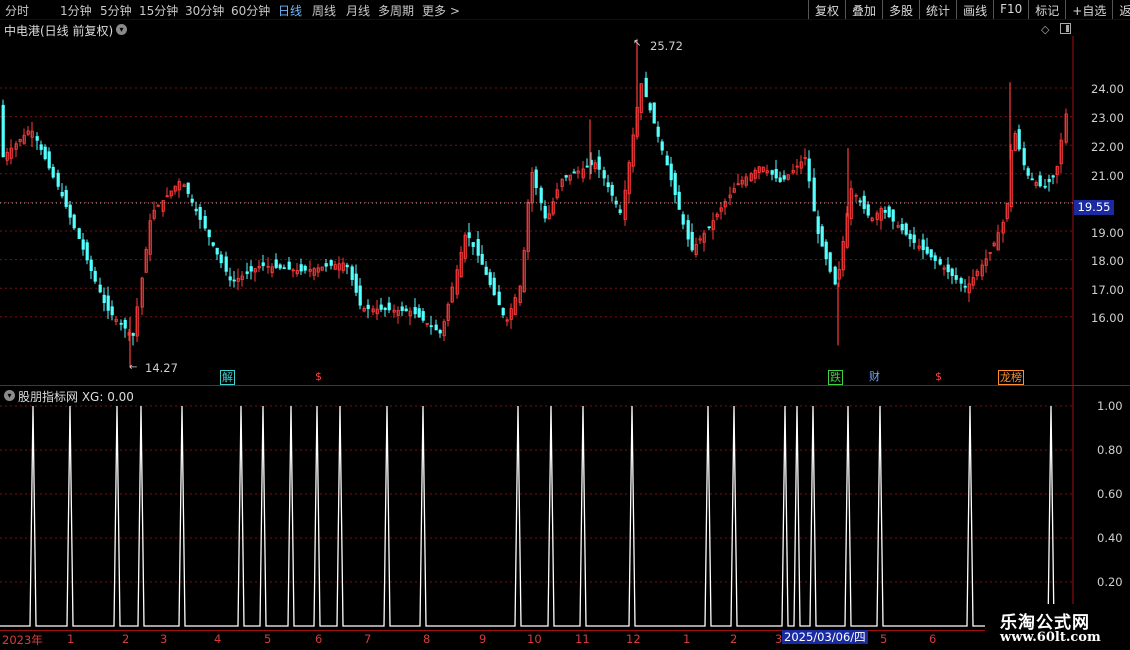 This screenshot has width=1130, height=650. Describe the element at coordinates (1110, 494) in the screenshot. I see `indicator-axis-label: 0.60` at that location.